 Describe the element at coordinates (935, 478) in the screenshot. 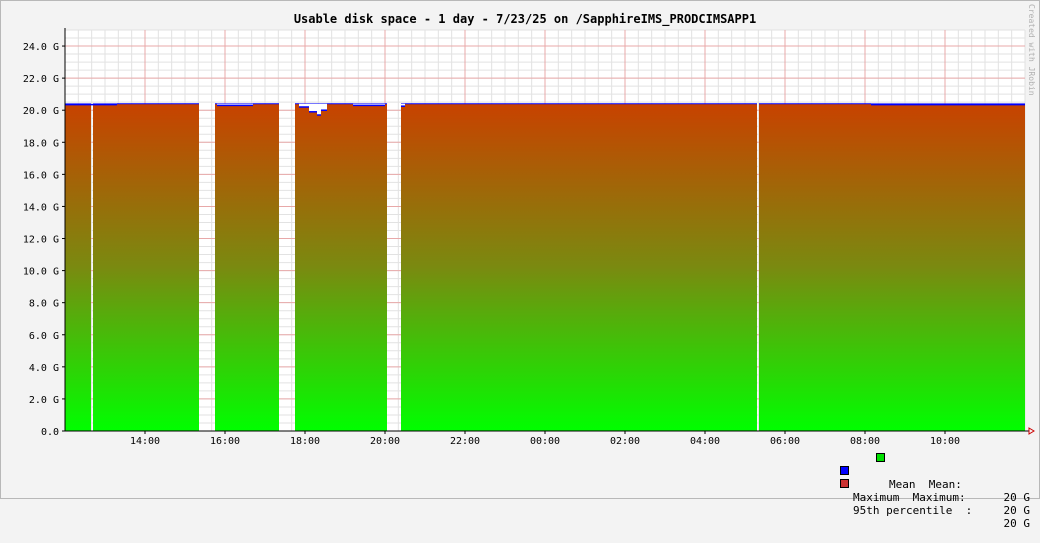

I see `legend-item-mean: Mean Mean: 20 G` at that location.